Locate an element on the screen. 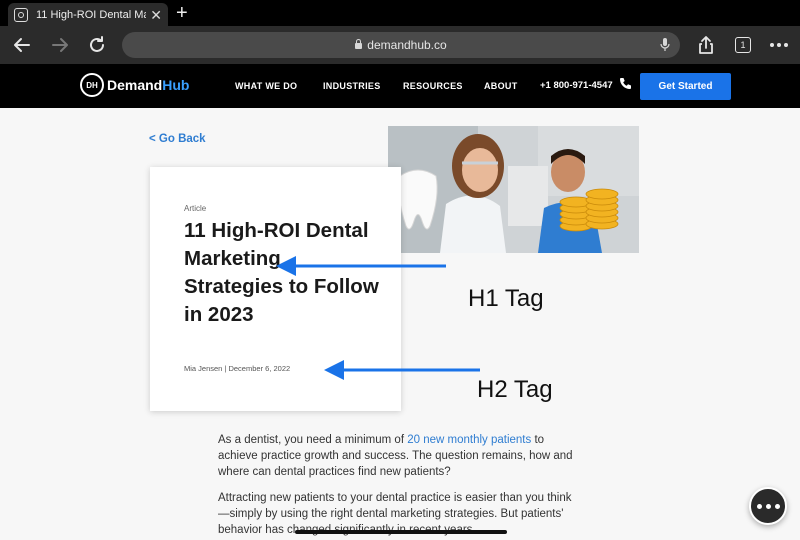 The height and width of the screenshot is (540, 800). new-patients-link: 20 new monthly patients is located at coordinates (469, 440).